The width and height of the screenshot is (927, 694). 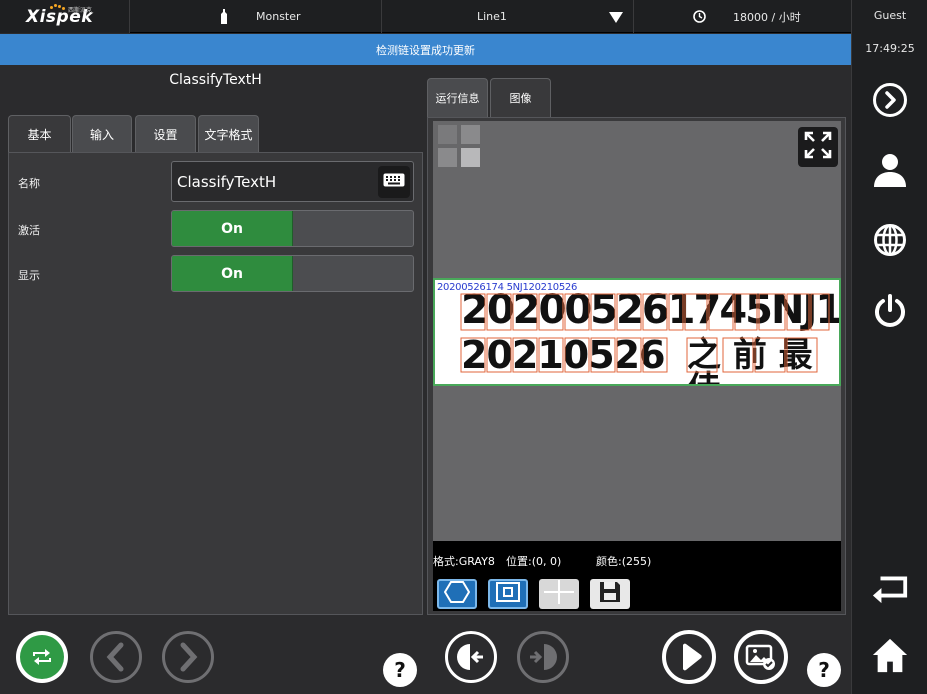 I want to click on save-image-button, so click(x=610, y=594).